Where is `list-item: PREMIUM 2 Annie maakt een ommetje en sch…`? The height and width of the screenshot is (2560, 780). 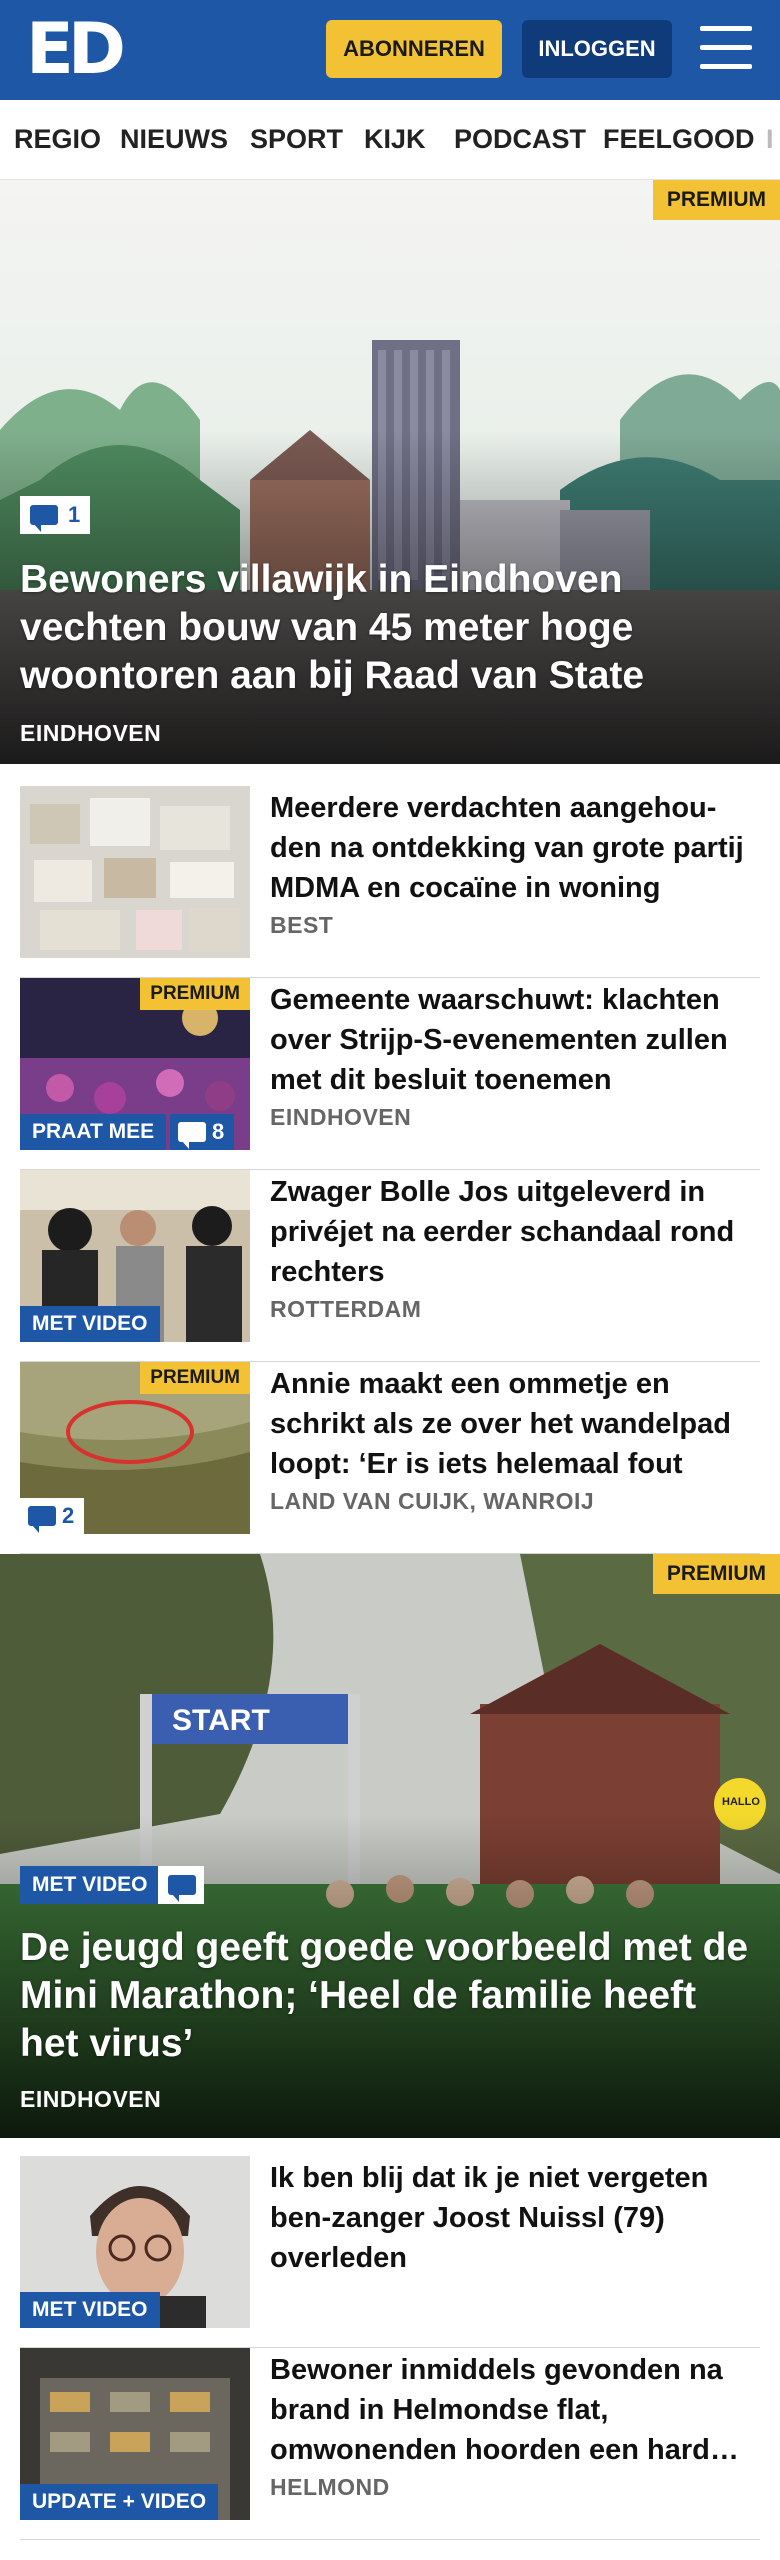
list-item: PREMIUM 2 Annie maakt een ommetje en sch… is located at coordinates (390, 1458).